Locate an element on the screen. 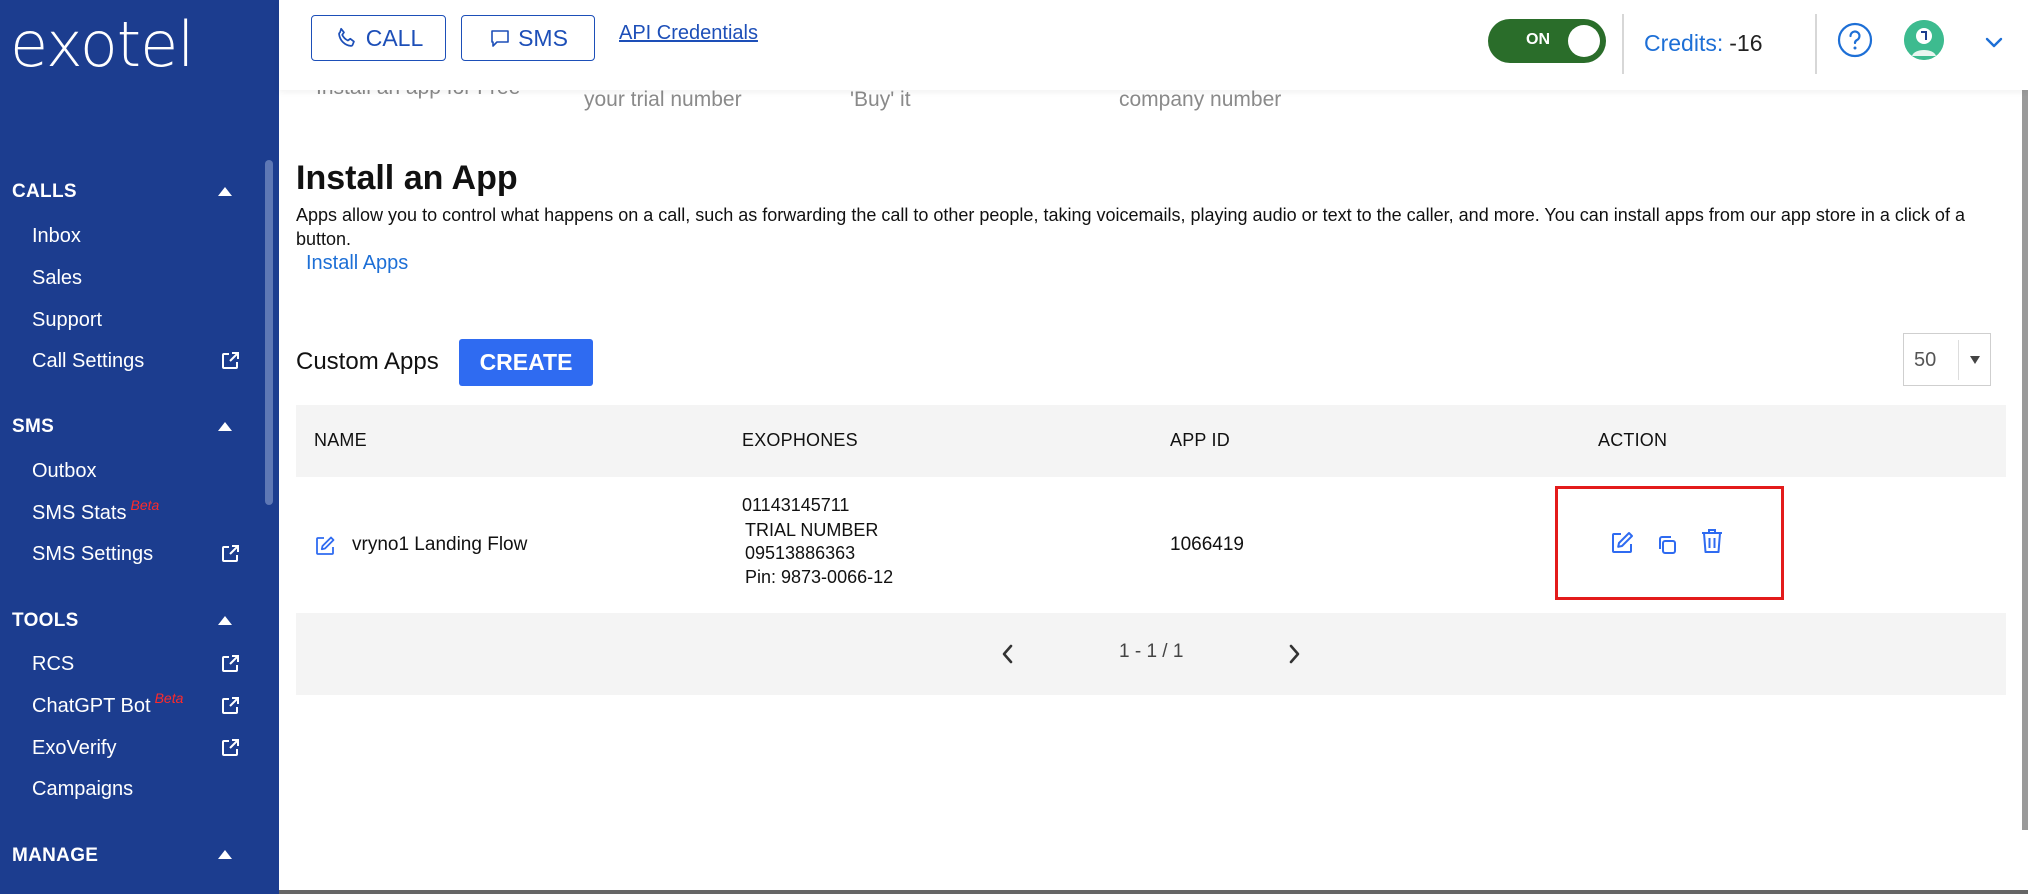  app-id: 1066419 is located at coordinates (1207, 544).